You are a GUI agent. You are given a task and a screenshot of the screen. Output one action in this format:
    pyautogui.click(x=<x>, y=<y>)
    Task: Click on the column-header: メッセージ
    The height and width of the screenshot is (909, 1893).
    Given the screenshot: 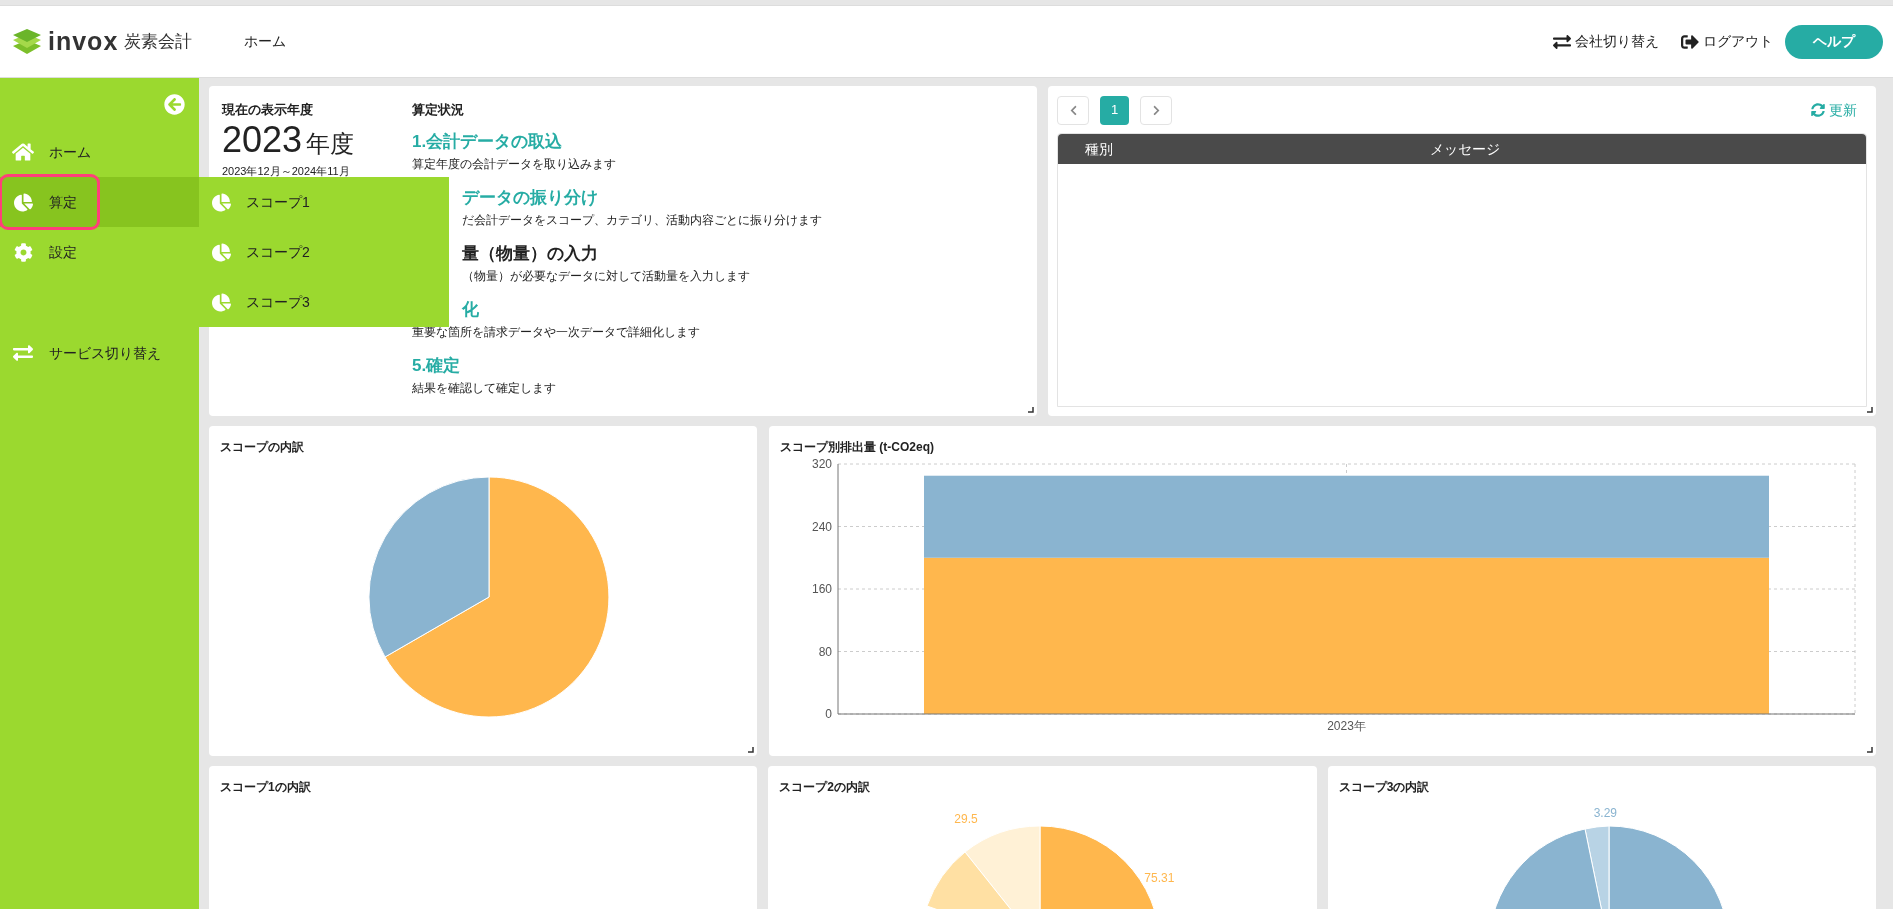 What is the action you would take?
    pyautogui.click(x=1465, y=149)
    